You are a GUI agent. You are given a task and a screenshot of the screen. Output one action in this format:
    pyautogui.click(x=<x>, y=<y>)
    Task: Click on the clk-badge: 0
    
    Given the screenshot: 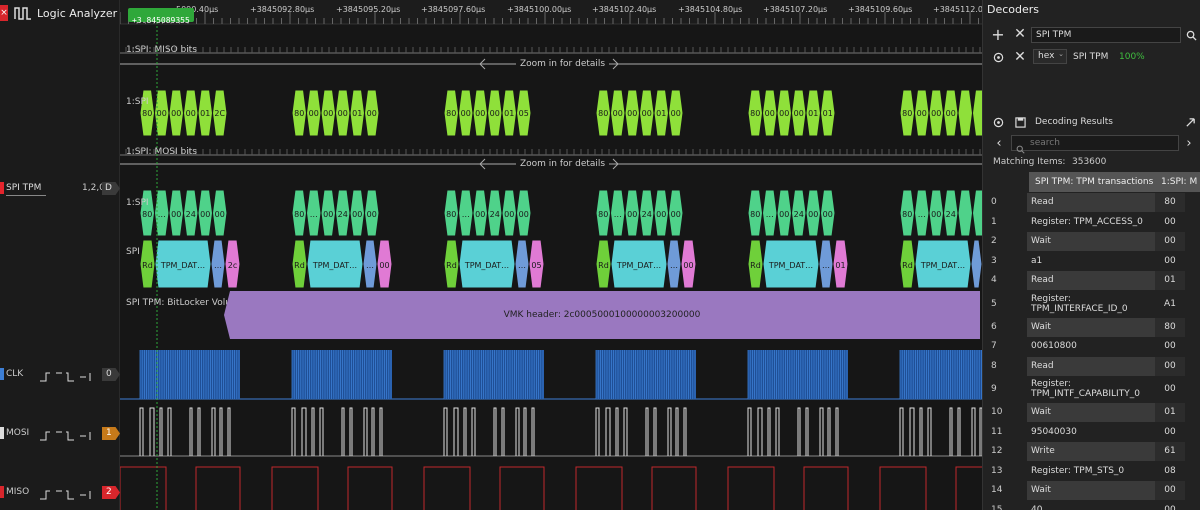 What is the action you would take?
    pyautogui.click(x=111, y=374)
    